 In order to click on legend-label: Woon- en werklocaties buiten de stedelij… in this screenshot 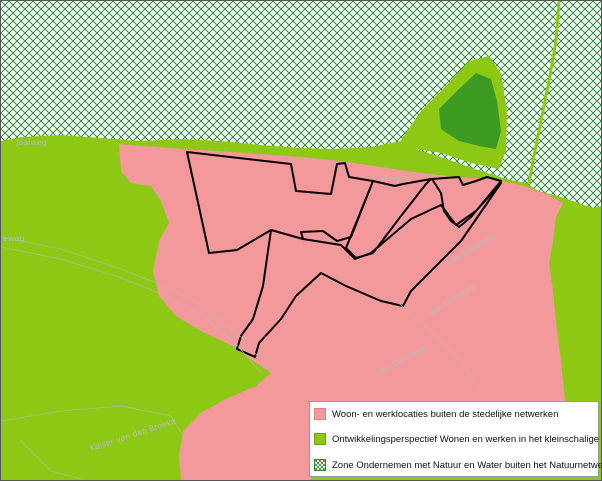, I will do `click(445, 414)`.